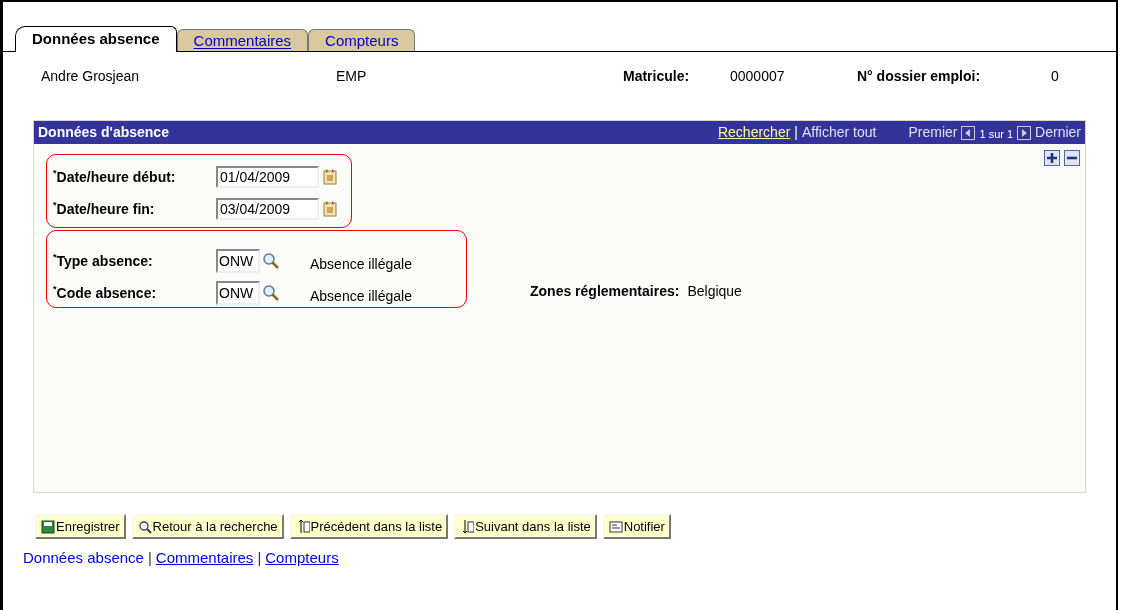  Describe the element at coordinates (104, 132) in the screenshot. I see `panel-title: Données d'absence` at that location.